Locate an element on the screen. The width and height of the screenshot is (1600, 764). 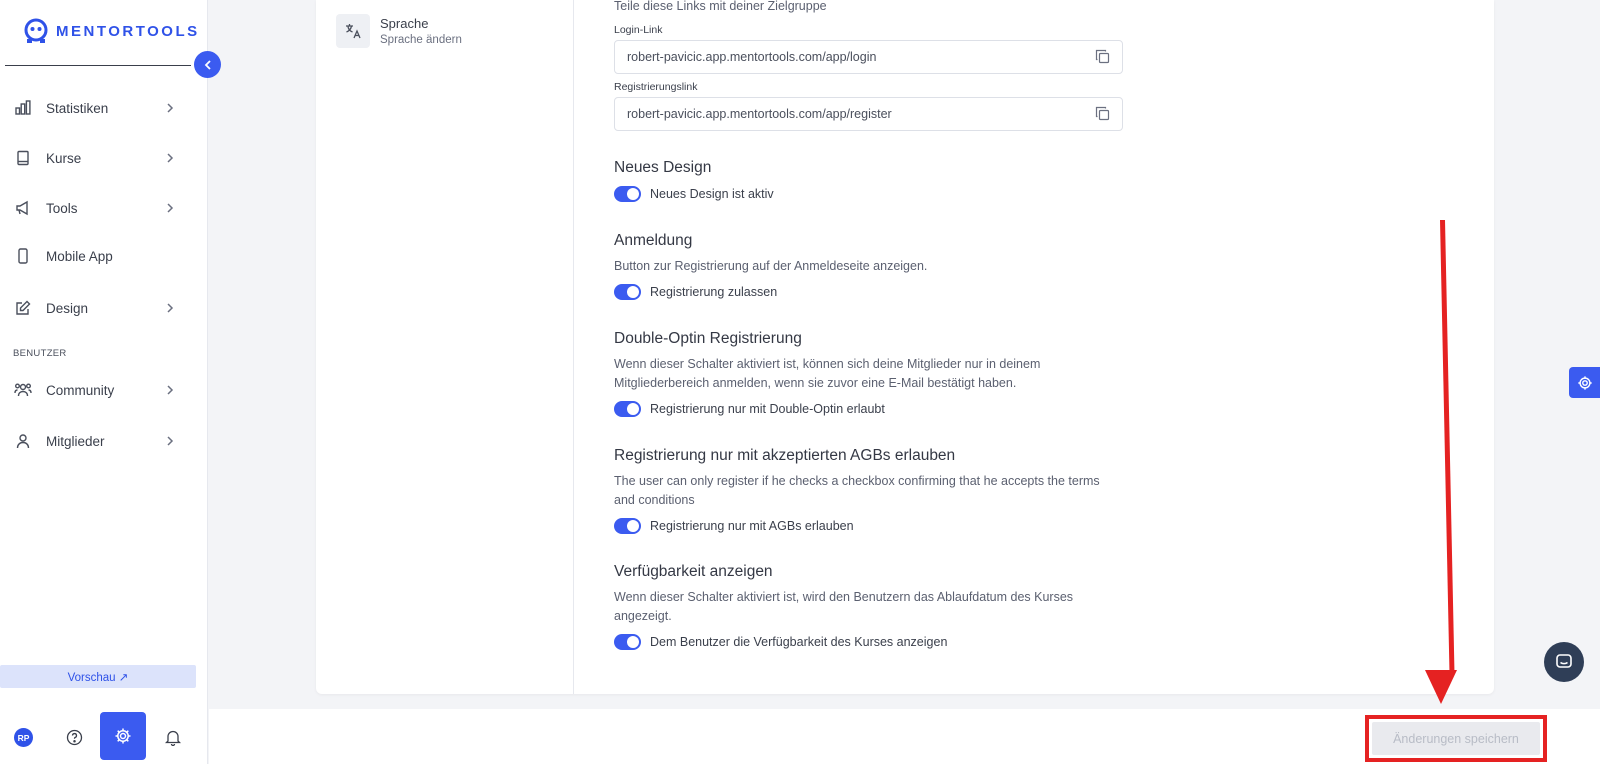
sidebar-item-label: Mobile App is located at coordinates (79, 256).